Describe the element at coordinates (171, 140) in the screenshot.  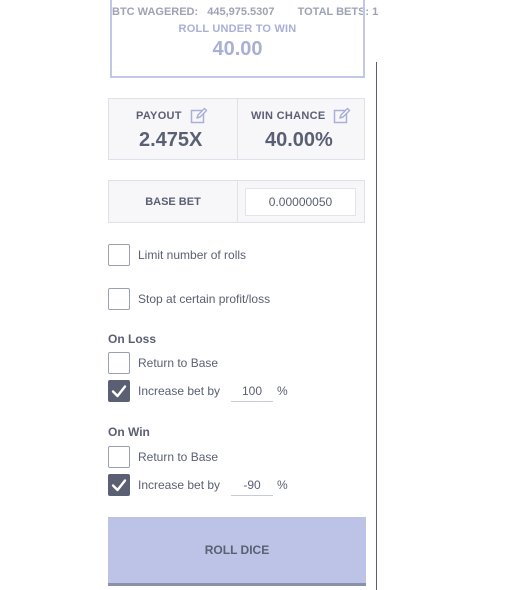
I see `payout-value: 2.475X` at that location.